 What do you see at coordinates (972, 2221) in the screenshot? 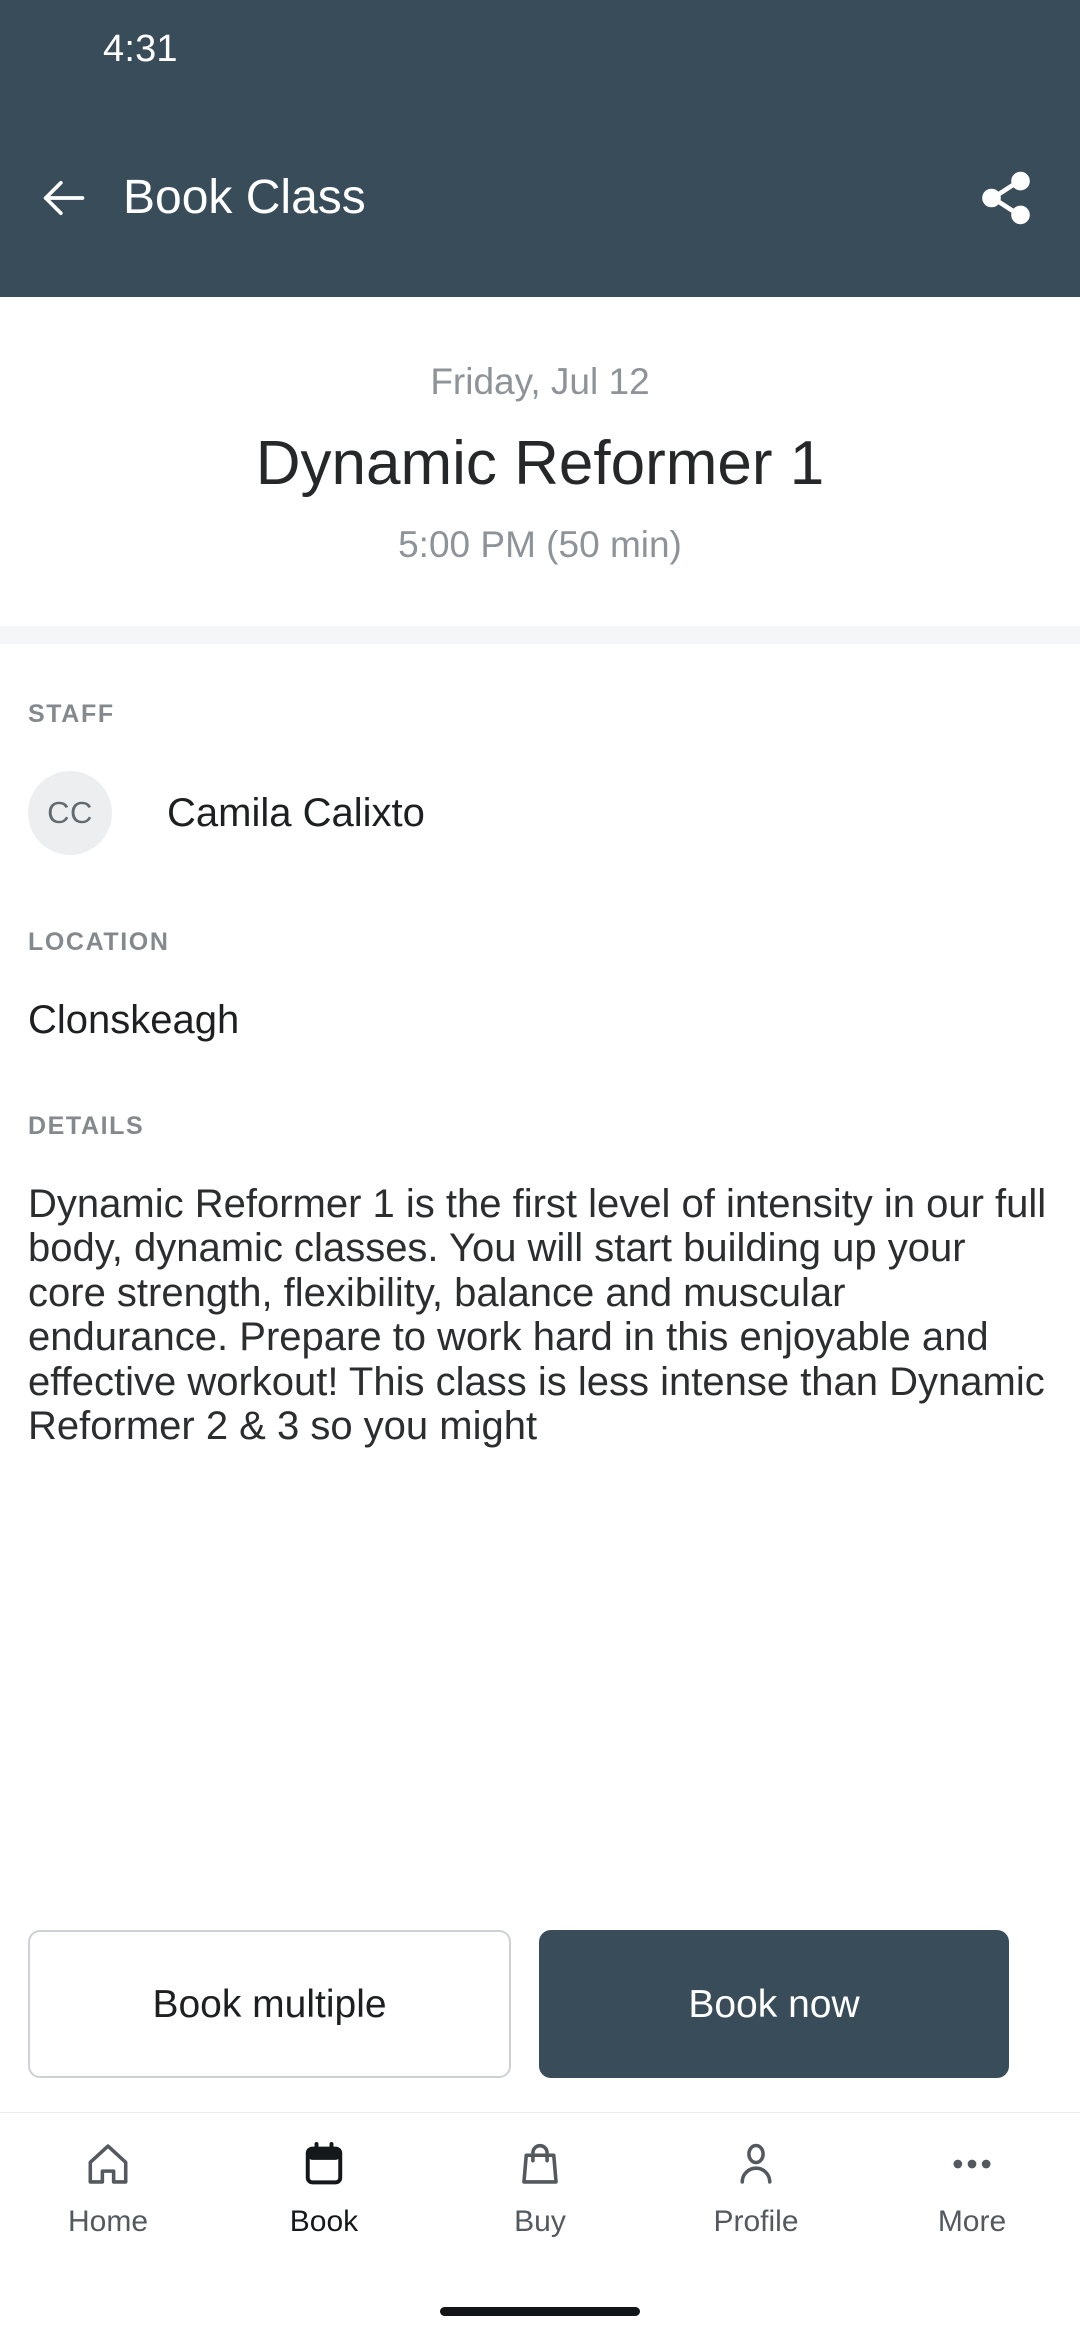
I see `nav-label-more: More` at bounding box center [972, 2221].